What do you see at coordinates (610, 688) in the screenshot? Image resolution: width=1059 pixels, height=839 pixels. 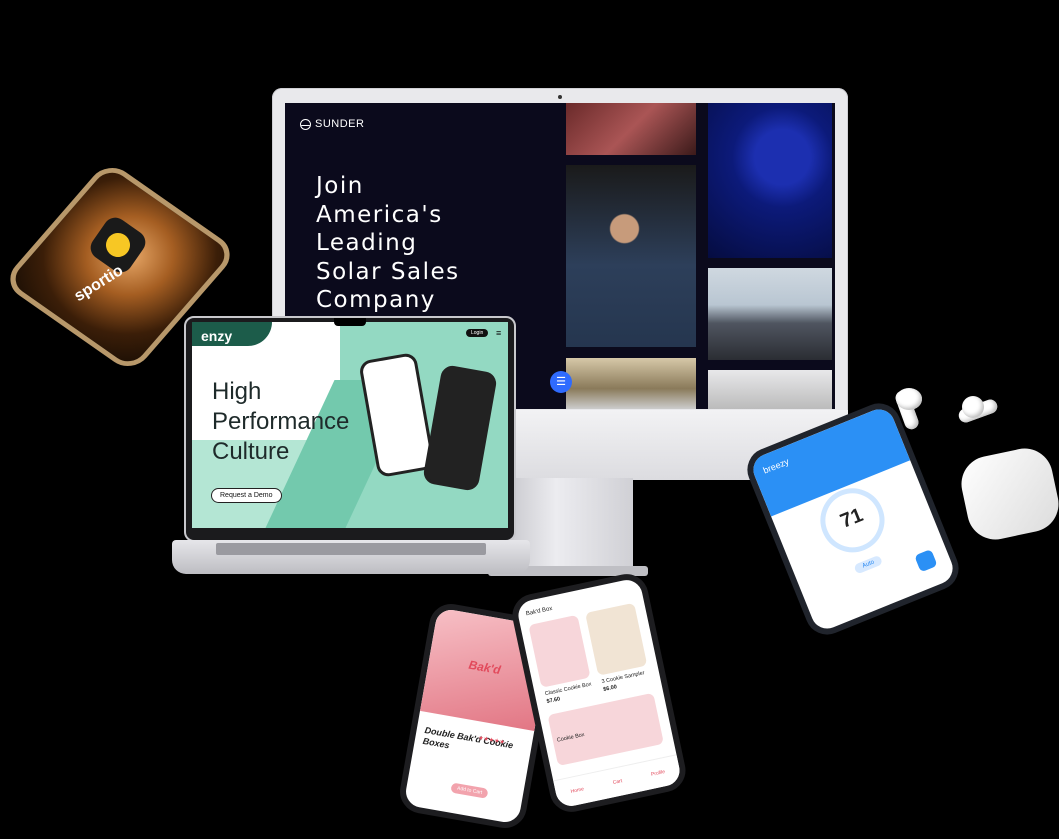 I see `product-price: $6.00` at bounding box center [610, 688].